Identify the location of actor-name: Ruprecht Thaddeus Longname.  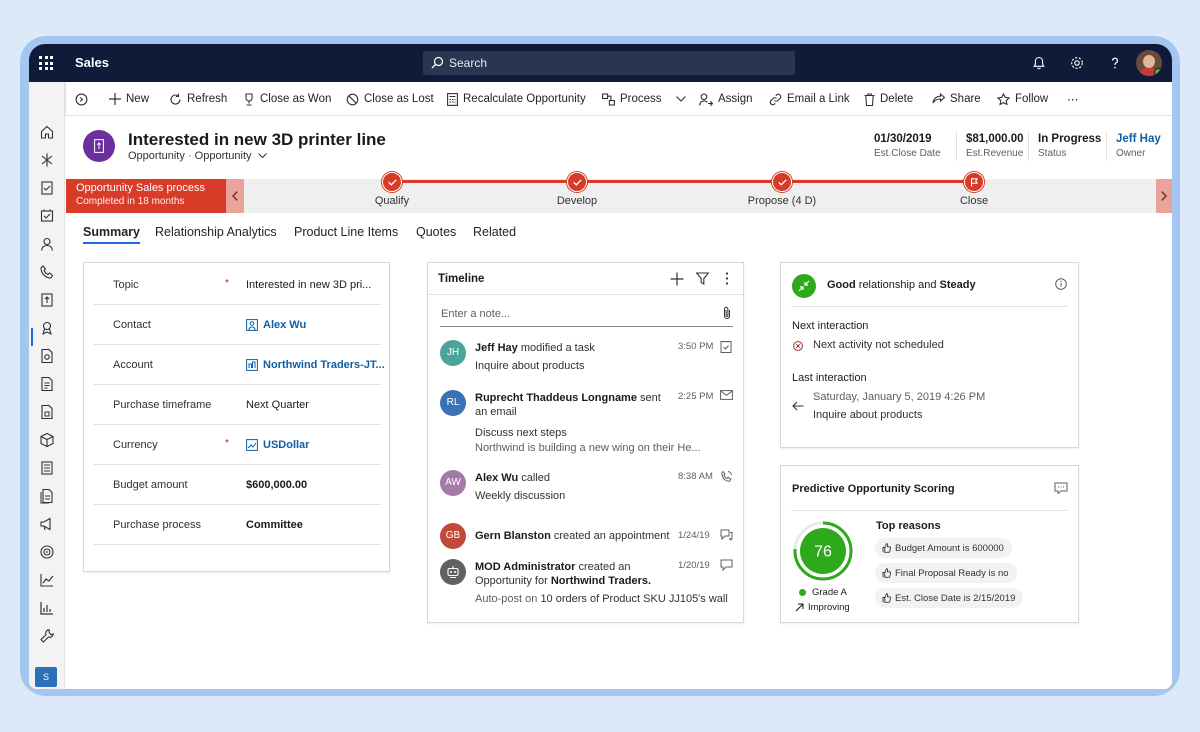
(556, 398).